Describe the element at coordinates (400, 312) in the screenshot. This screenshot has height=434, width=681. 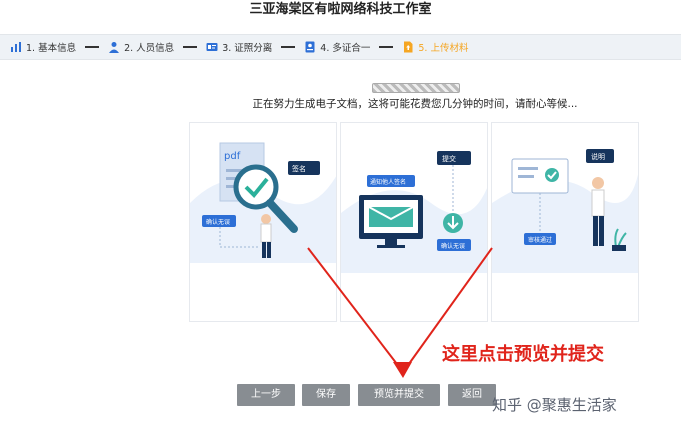
I see `annotation-arrows` at that location.